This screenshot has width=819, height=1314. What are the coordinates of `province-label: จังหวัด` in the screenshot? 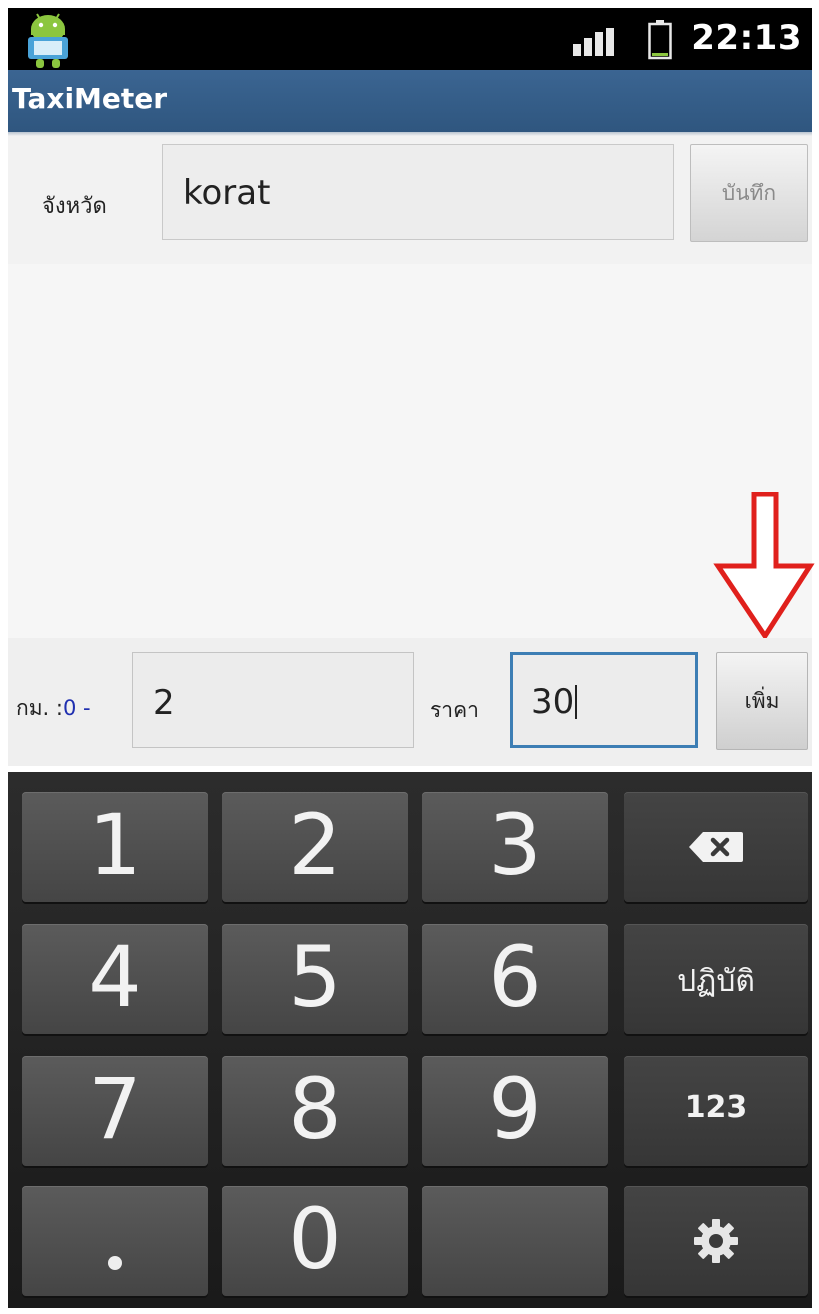 It's located at (74, 206).